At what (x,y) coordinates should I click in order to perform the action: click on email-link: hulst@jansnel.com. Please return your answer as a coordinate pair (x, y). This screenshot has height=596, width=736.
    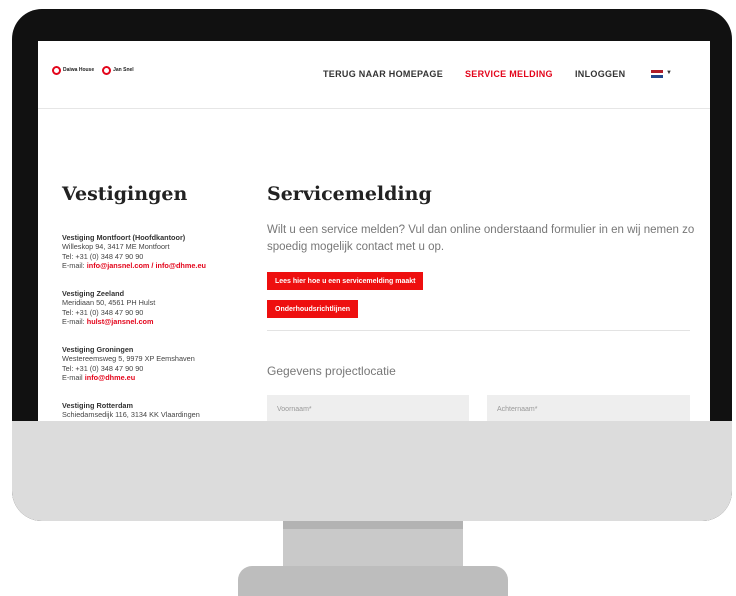
    Looking at the image, I should click on (120, 321).